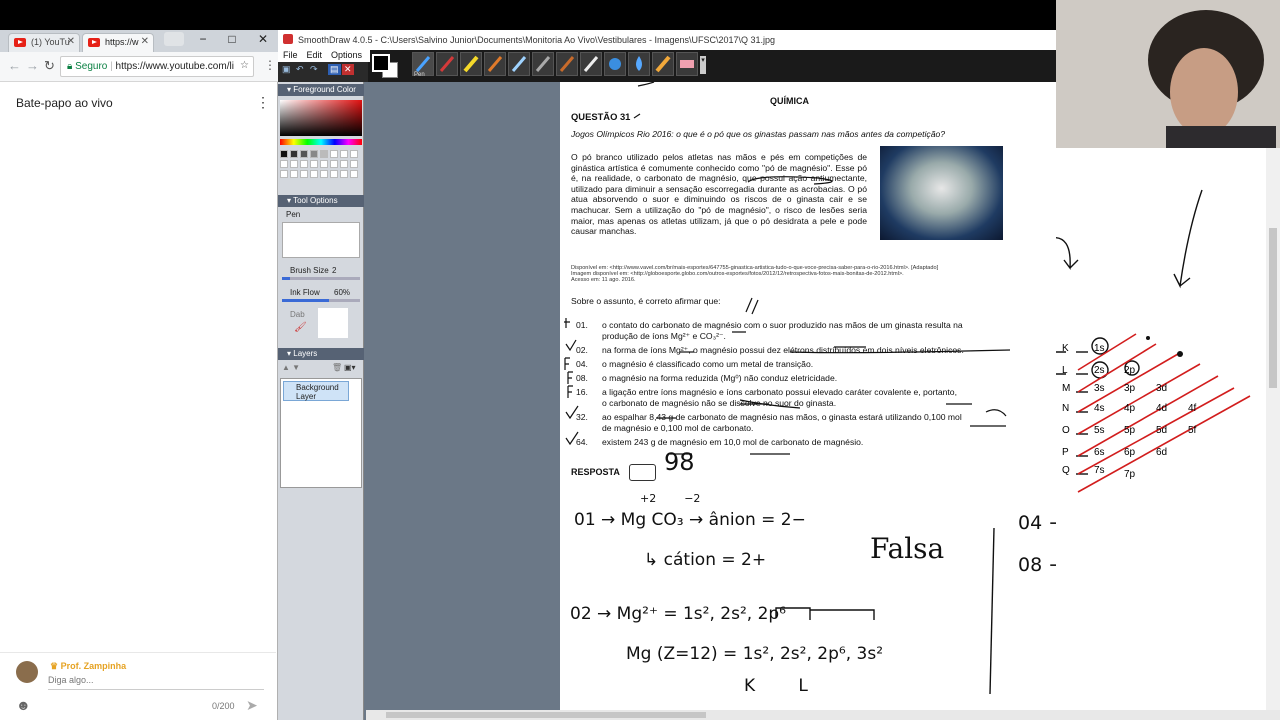  Describe the element at coordinates (49, 66) in the screenshot. I see `reload-icon: ↻` at that location.